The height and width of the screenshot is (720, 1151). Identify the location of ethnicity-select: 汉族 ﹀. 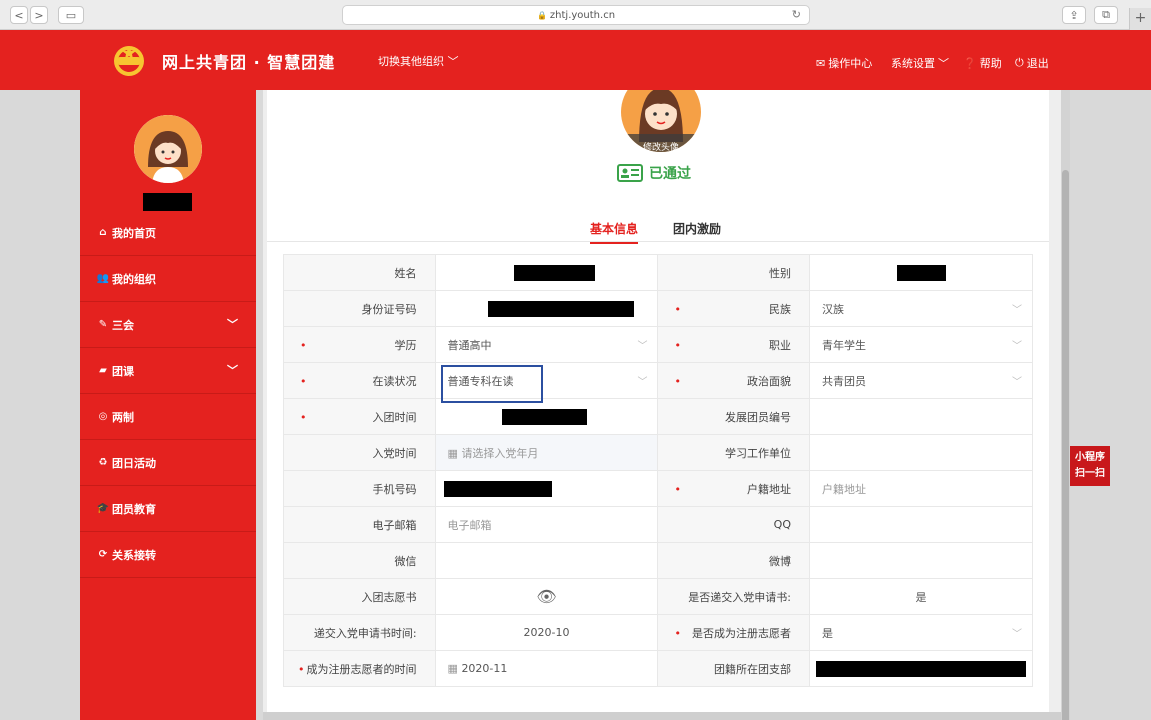
(921, 308).